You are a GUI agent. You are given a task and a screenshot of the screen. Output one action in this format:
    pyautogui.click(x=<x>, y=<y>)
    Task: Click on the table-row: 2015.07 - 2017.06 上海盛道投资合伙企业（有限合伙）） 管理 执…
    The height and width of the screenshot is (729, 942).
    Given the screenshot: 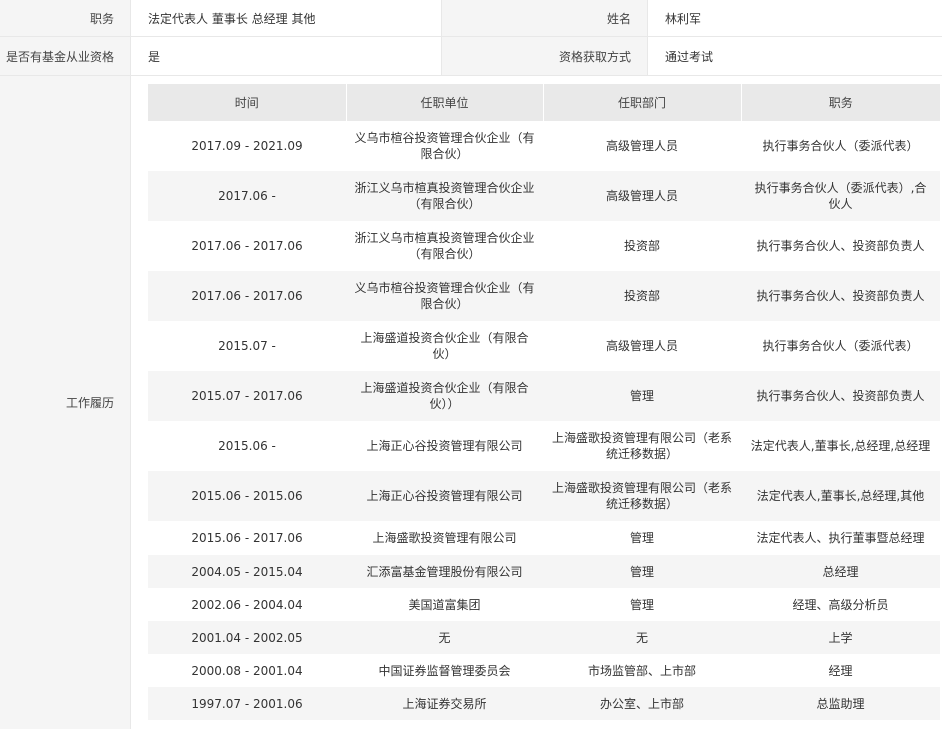 What is the action you would take?
    pyautogui.click(x=544, y=396)
    